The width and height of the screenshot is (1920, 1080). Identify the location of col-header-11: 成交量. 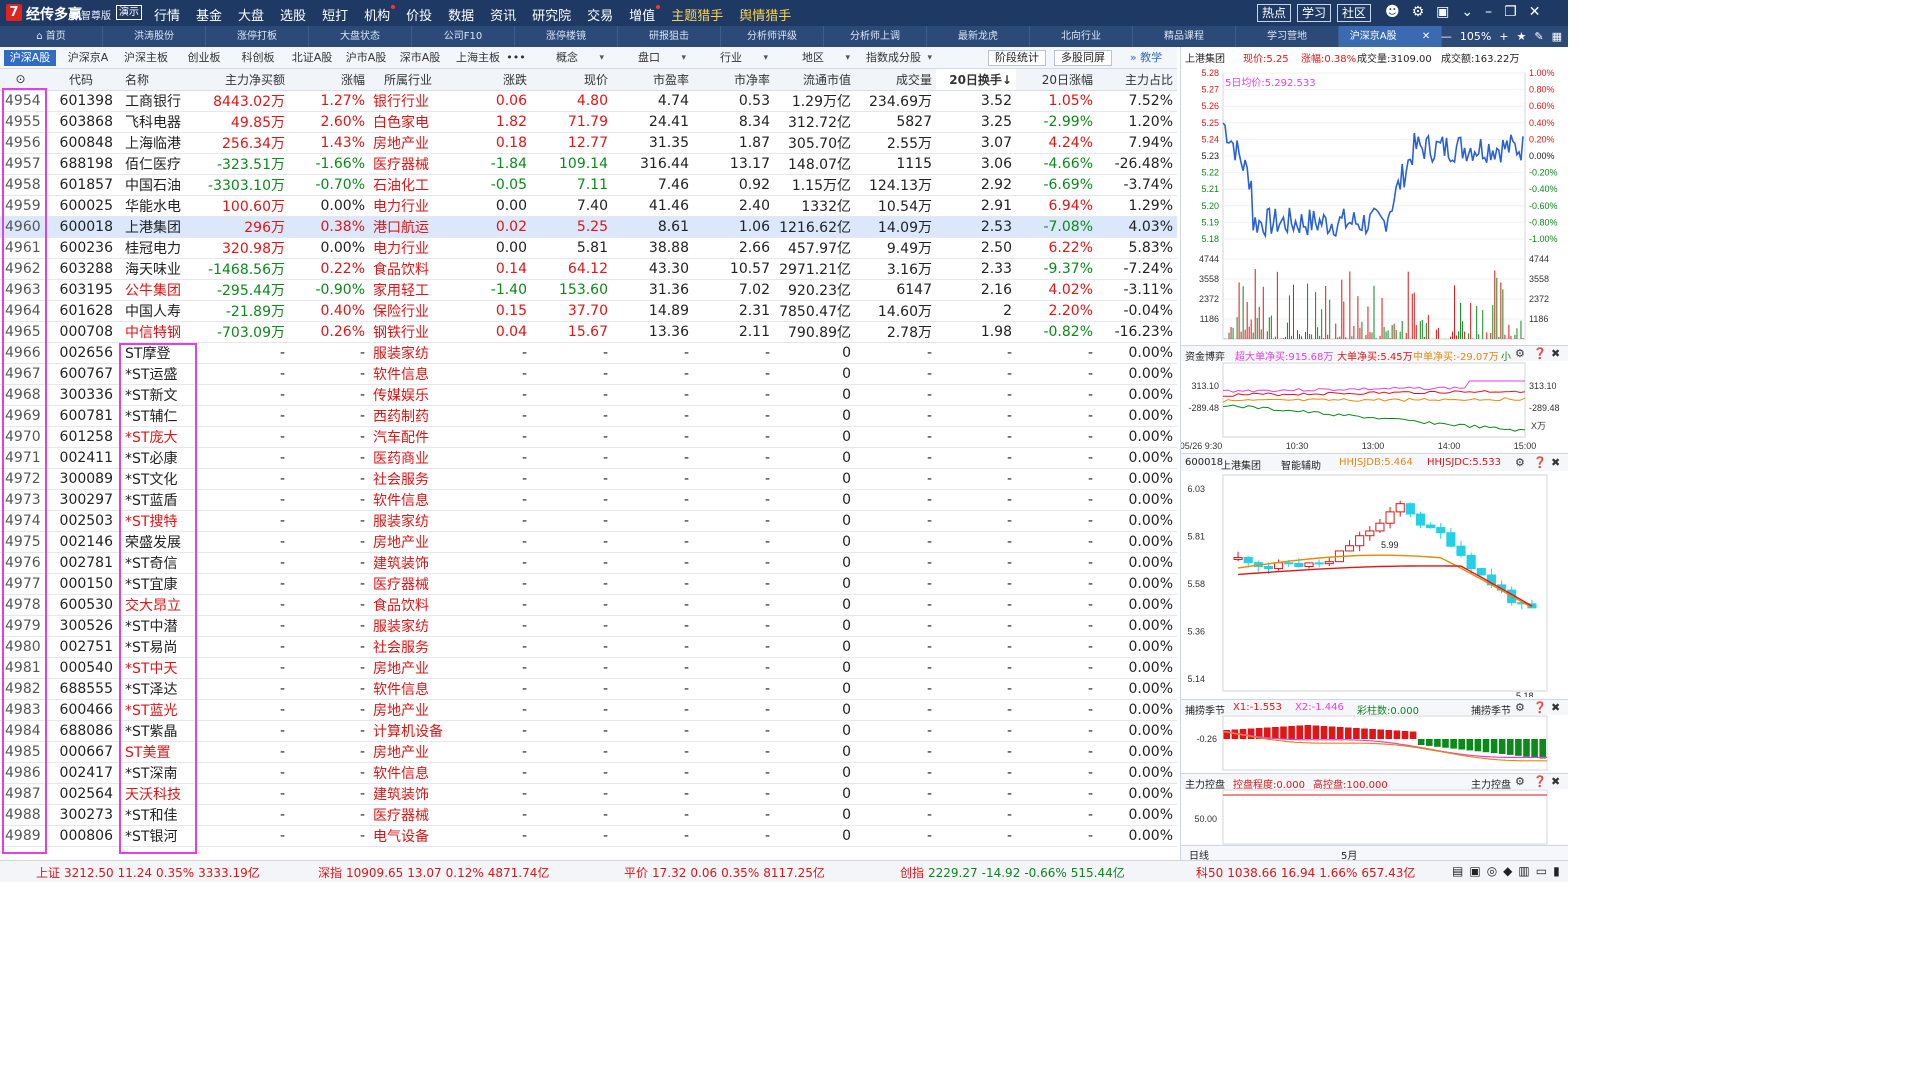
(895, 80).